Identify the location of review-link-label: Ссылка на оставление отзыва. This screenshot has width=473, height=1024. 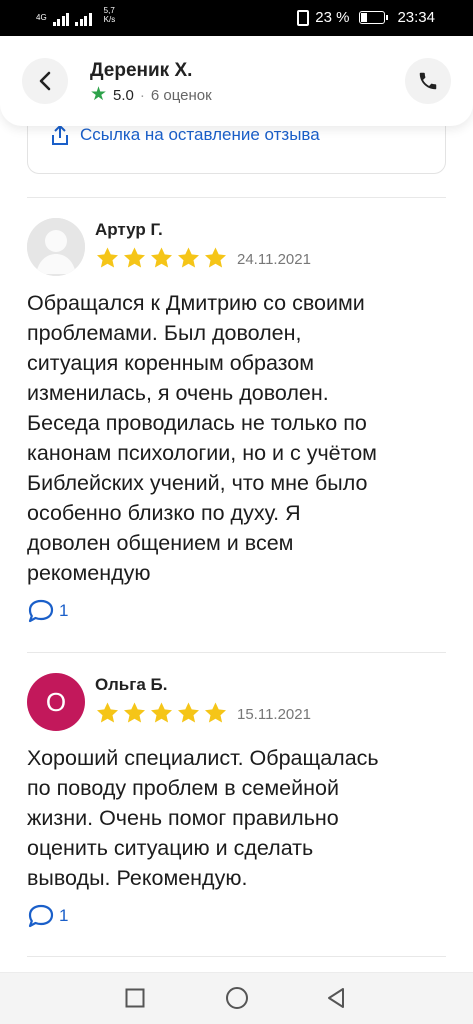
(200, 134).